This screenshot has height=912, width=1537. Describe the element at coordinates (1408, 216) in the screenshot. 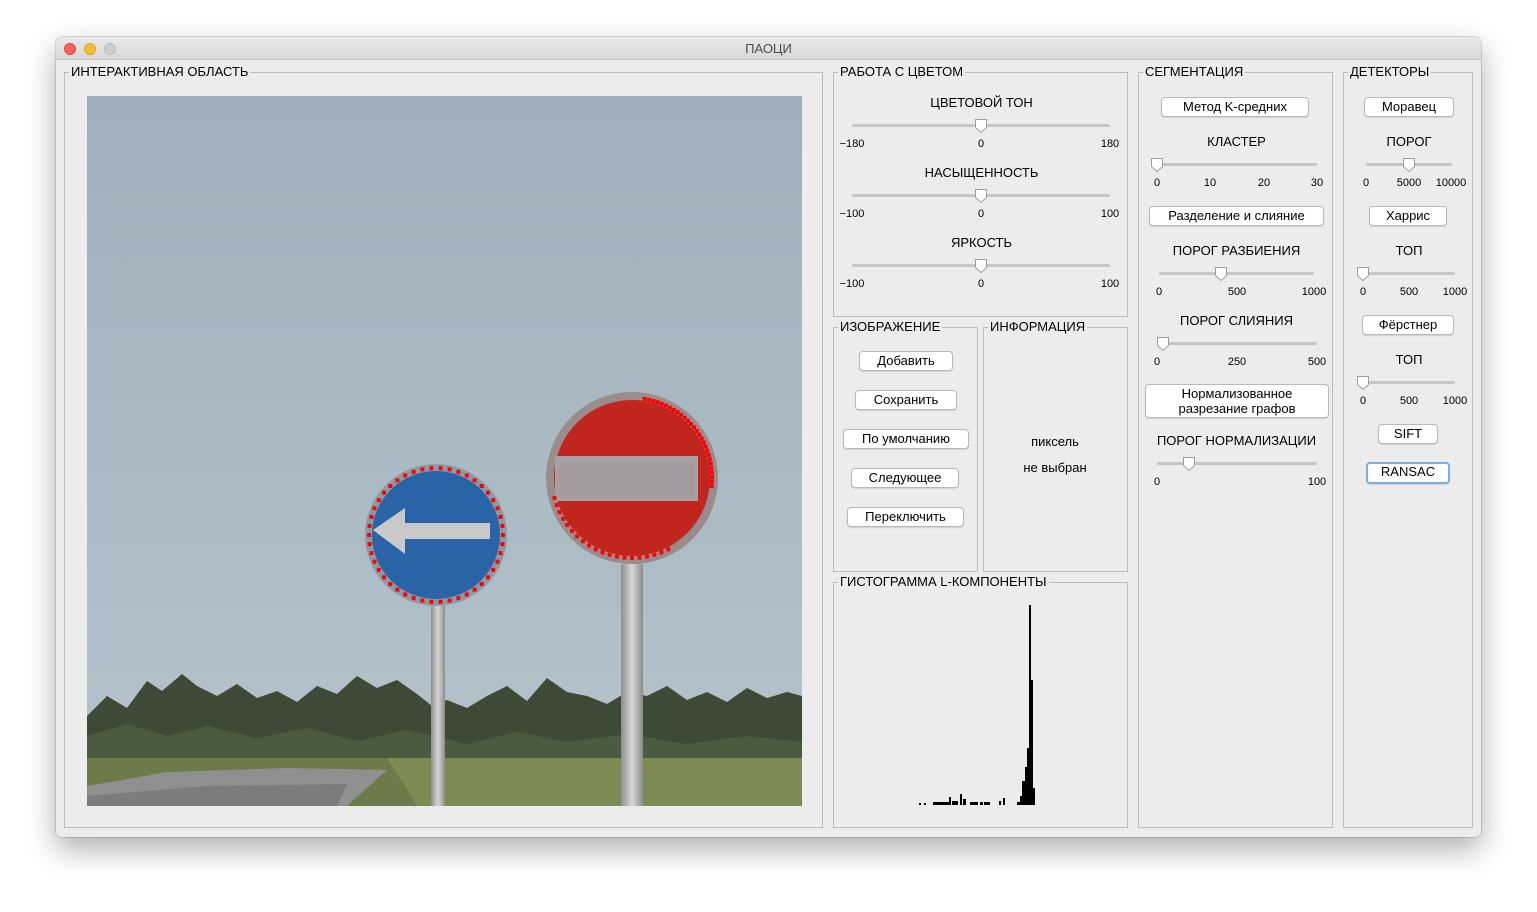

I see `harris-button: Харрис` at that location.